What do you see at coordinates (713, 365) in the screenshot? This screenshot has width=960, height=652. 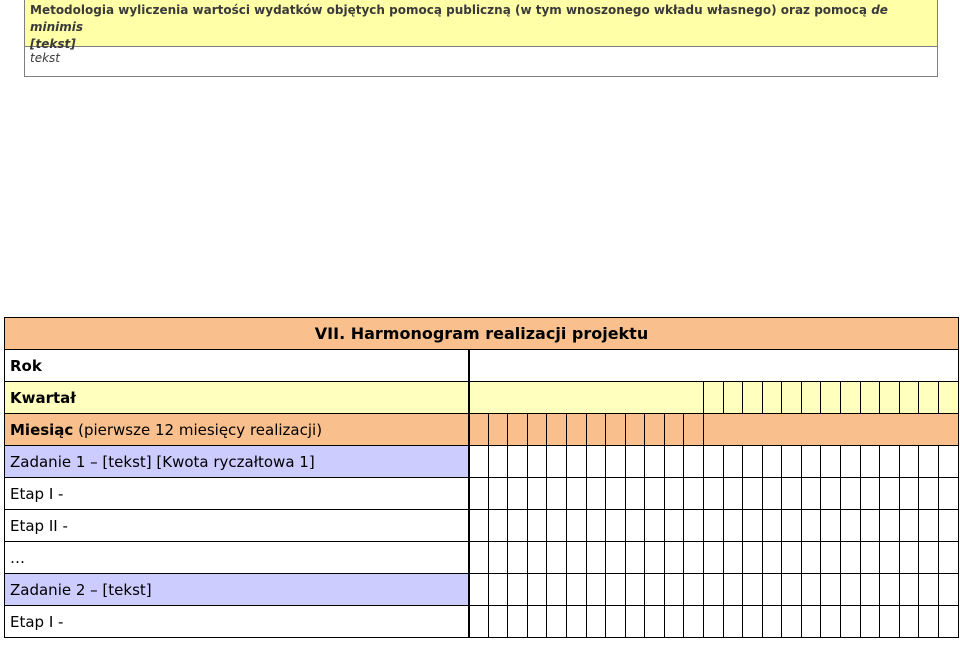 I see `year-cell` at bounding box center [713, 365].